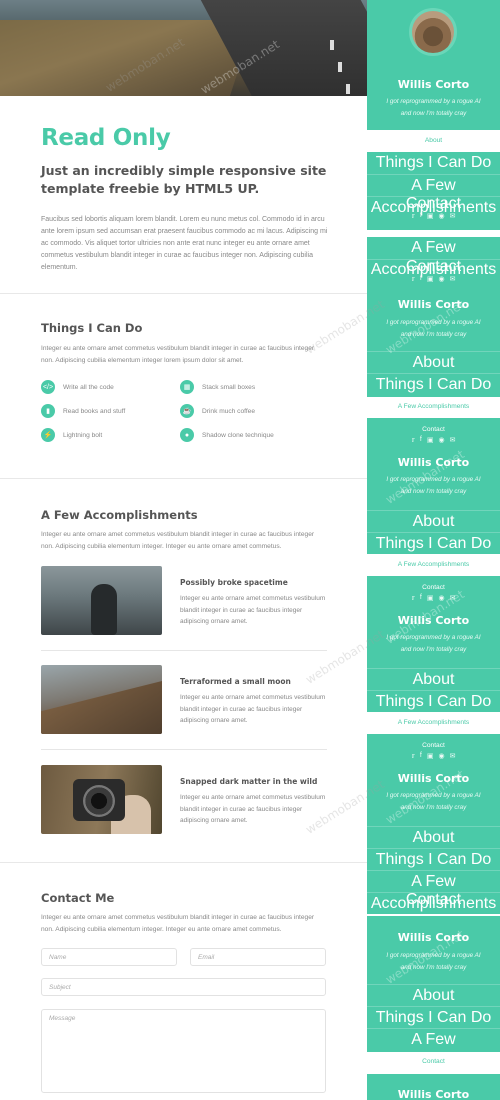  I want to click on page-title: Read Only, so click(106, 138).